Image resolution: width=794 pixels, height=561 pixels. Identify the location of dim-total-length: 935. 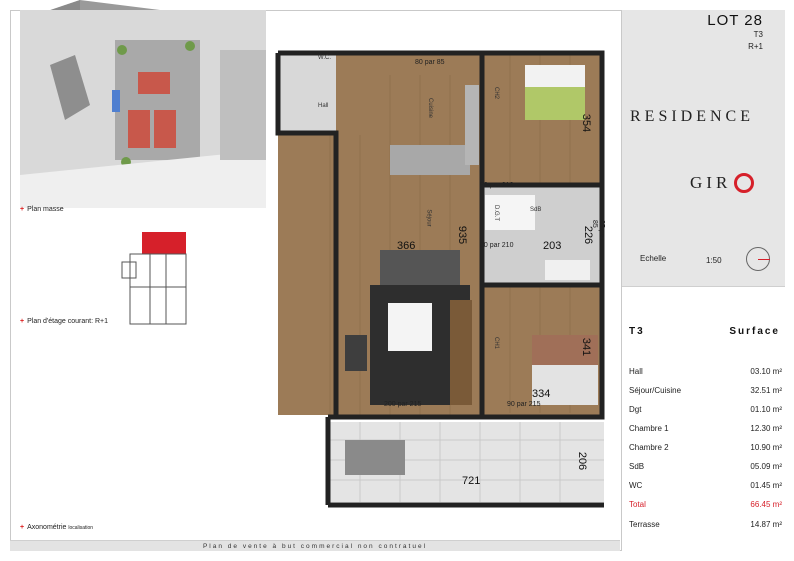
(462, 235).